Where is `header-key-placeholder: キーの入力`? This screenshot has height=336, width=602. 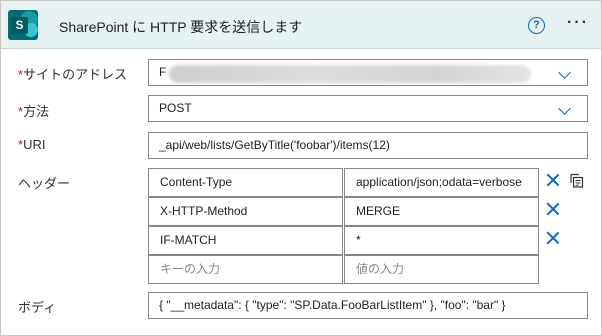
header-key-placeholder: キーの入力 is located at coordinates (245, 269).